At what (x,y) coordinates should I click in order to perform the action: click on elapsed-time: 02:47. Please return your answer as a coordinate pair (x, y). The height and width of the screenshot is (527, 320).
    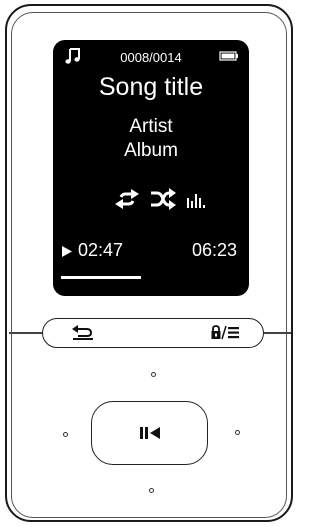
    Looking at the image, I should click on (101, 250).